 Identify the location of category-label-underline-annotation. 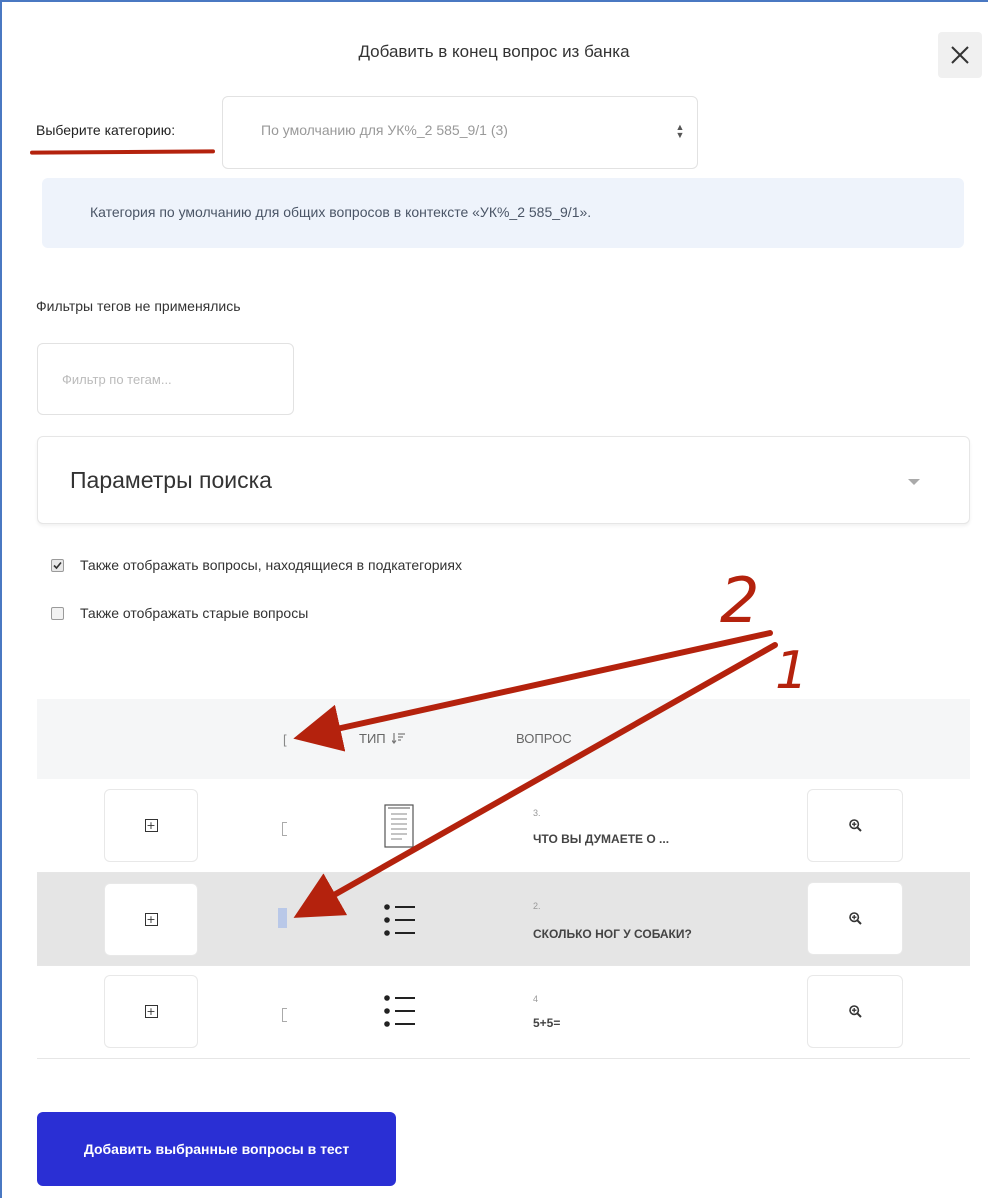
(122, 152).